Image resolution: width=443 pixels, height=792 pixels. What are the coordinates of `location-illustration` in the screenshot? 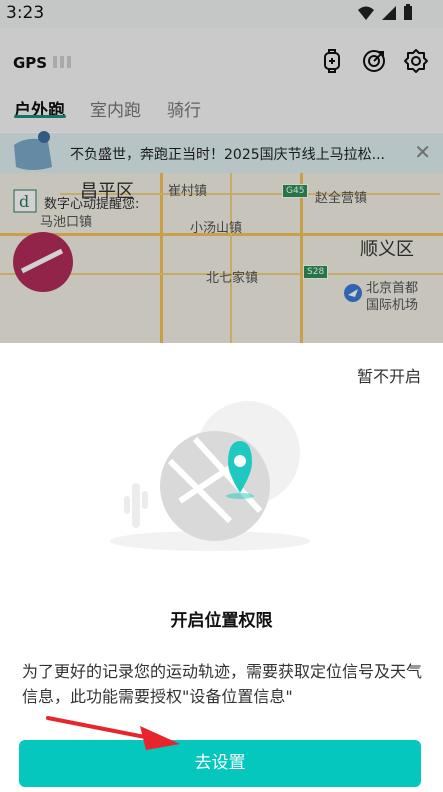 It's located at (210, 476).